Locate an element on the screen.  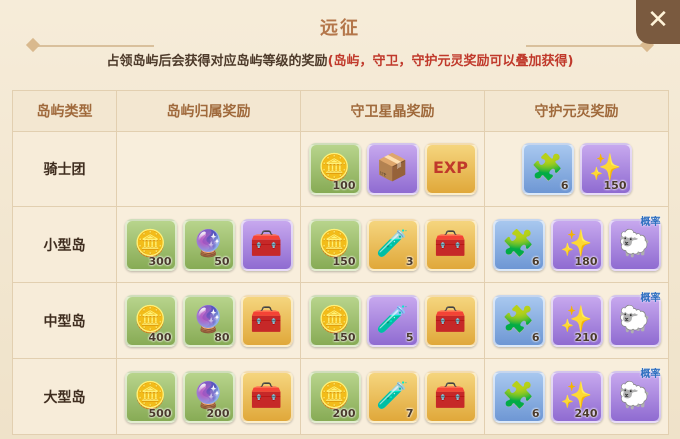
spirit-reward-cell: 🧩 6 ✨ 150 is located at coordinates (576, 169).